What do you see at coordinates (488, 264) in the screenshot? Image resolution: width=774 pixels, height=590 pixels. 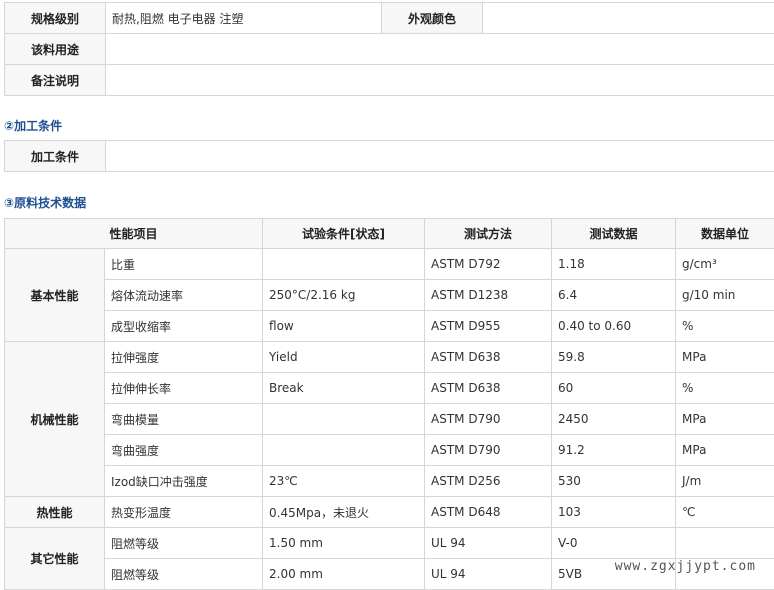 I see `cell-method: ASTM D792` at bounding box center [488, 264].